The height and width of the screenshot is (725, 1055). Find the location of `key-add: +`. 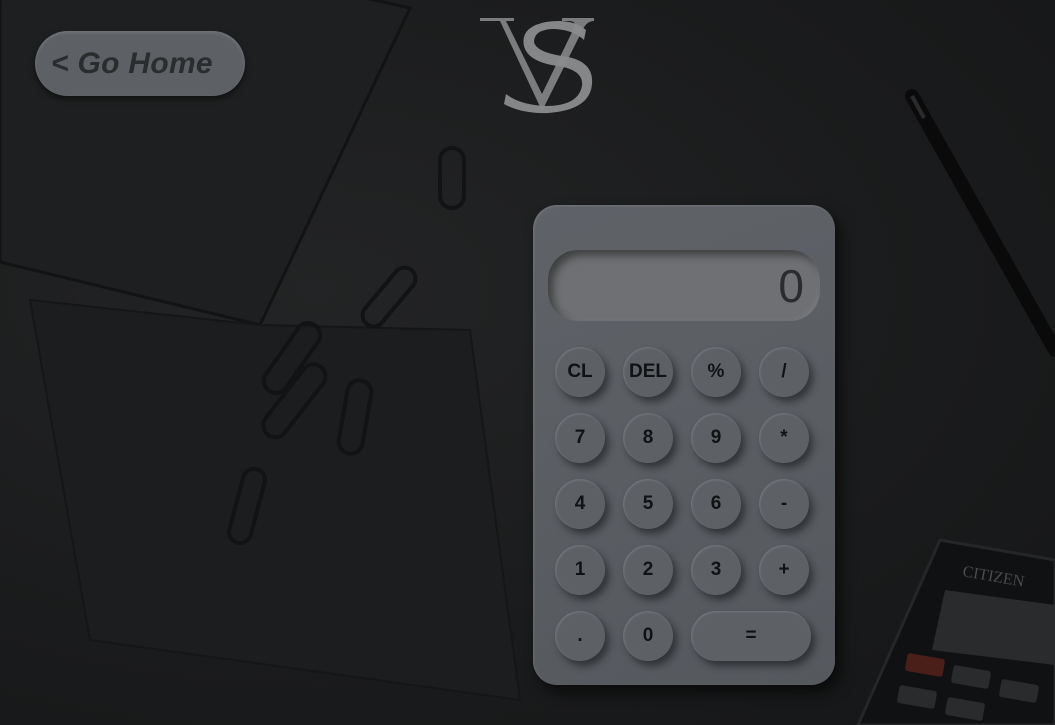

key-add: + is located at coordinates (784, 570).